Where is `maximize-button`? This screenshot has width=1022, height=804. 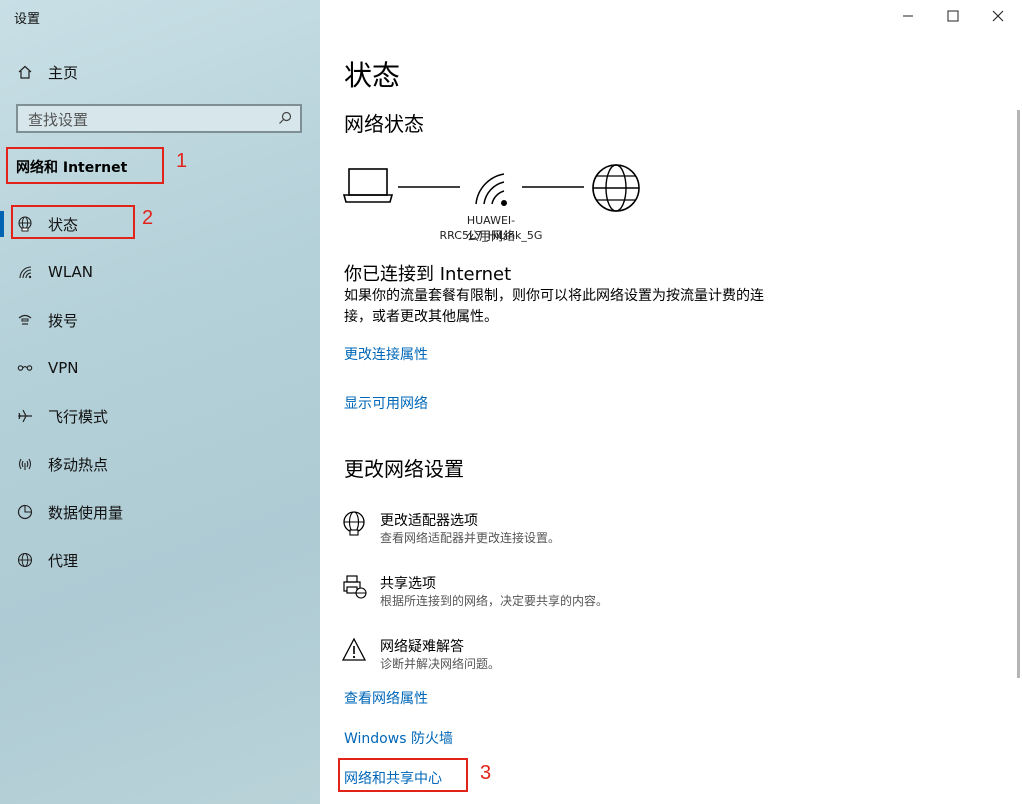 maximize-button is located at coordinates (953, 16).